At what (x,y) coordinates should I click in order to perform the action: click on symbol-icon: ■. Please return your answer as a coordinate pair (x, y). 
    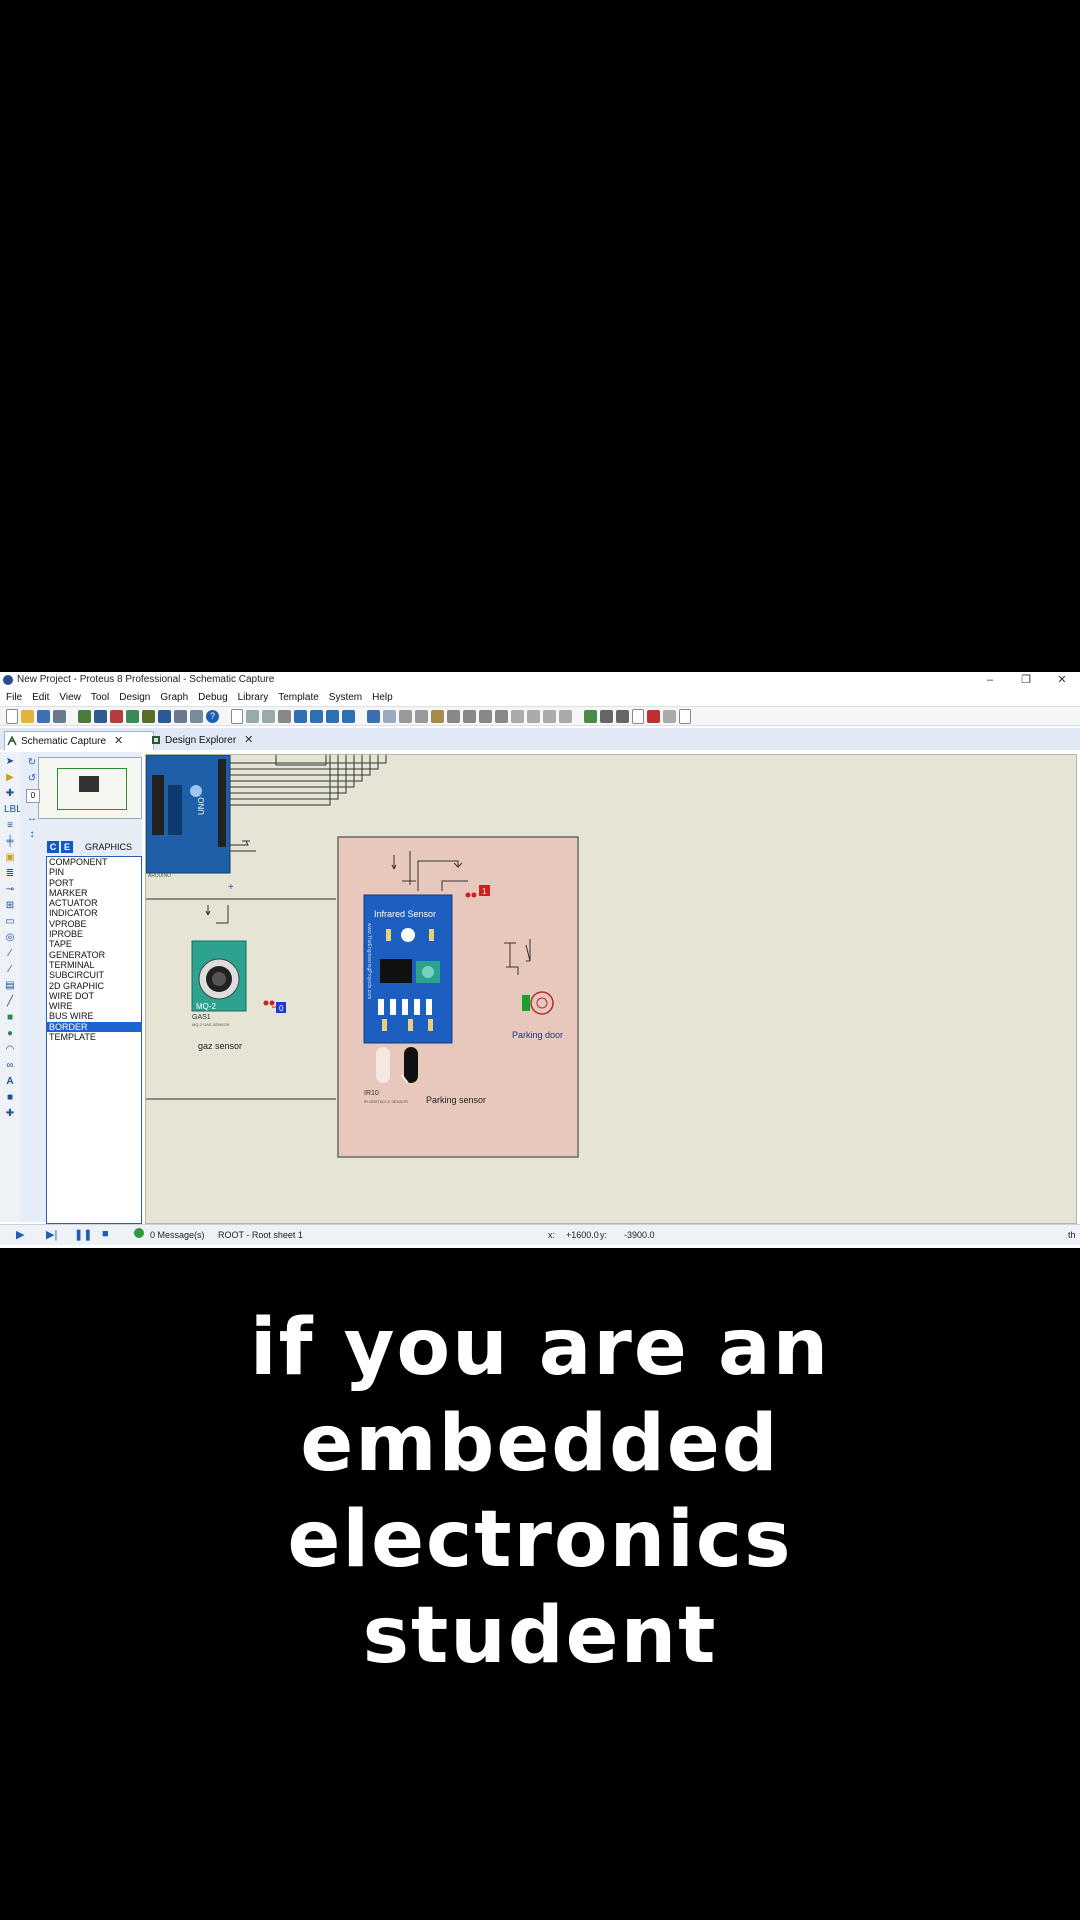
    Looking at the image, I should click on (10, 1098).